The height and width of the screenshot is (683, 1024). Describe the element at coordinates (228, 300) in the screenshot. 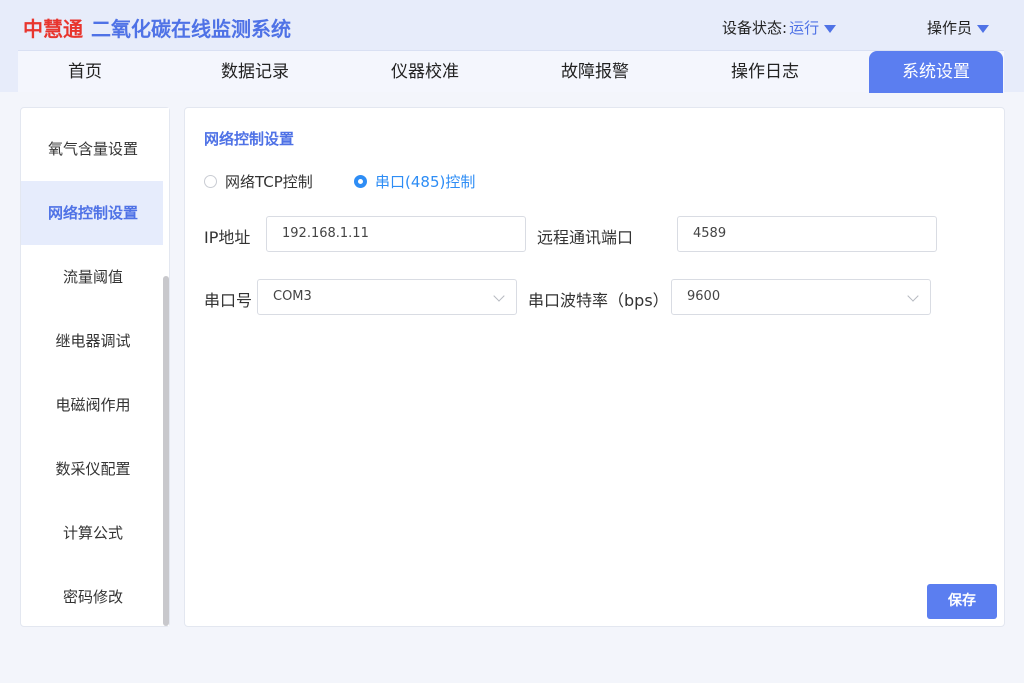

I see `serial-port-label: 串口号` at that location.